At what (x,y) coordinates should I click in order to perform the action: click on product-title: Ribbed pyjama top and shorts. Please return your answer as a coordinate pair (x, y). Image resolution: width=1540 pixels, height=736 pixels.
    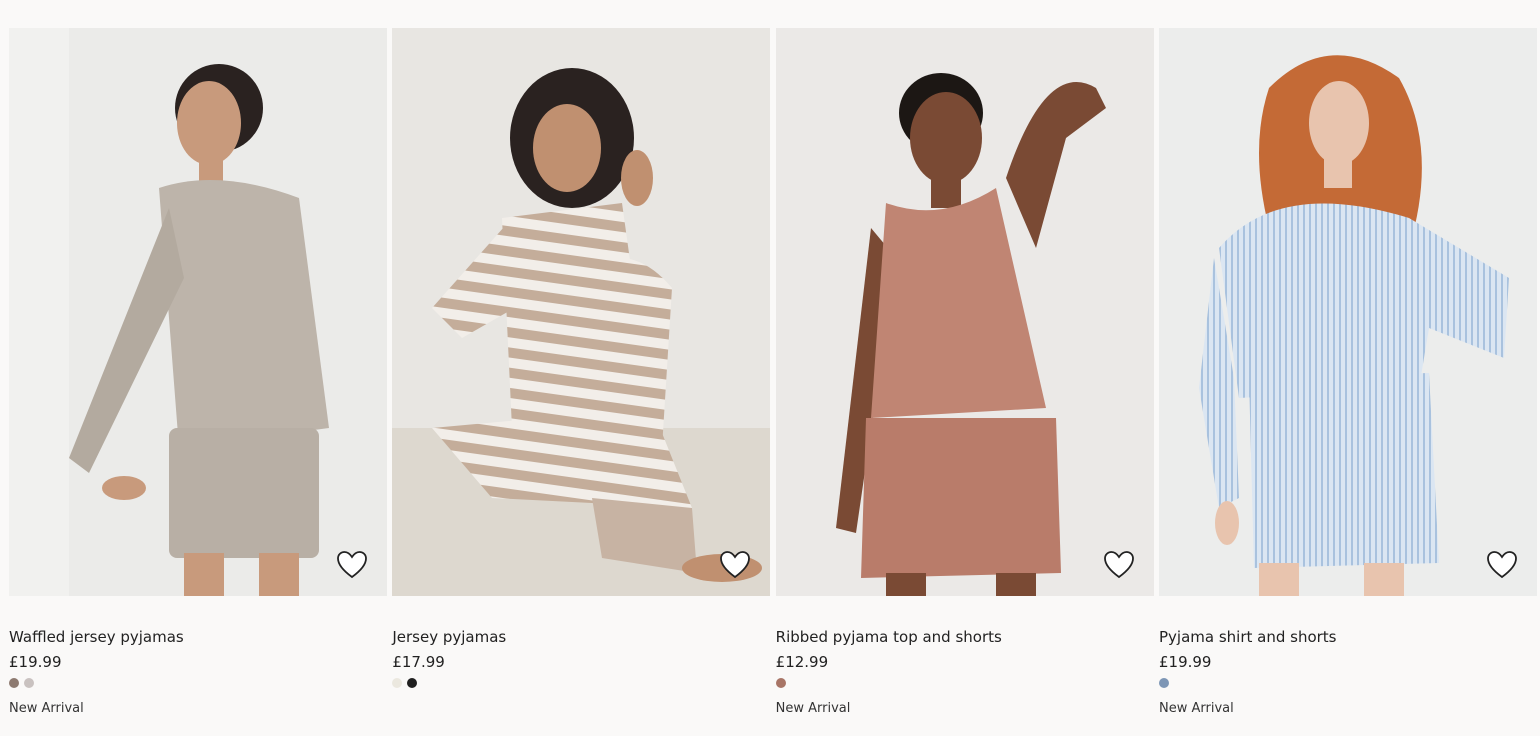
    Looking at the image, I should click on (965, 637).